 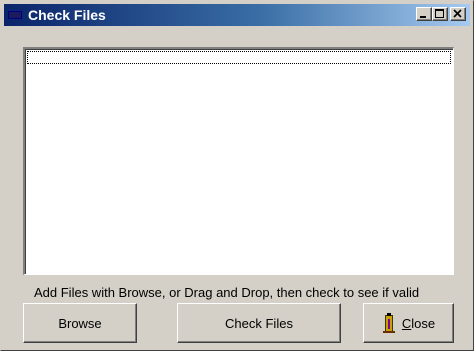 I want to click on close-label: Close, so click(x=418, y=323).